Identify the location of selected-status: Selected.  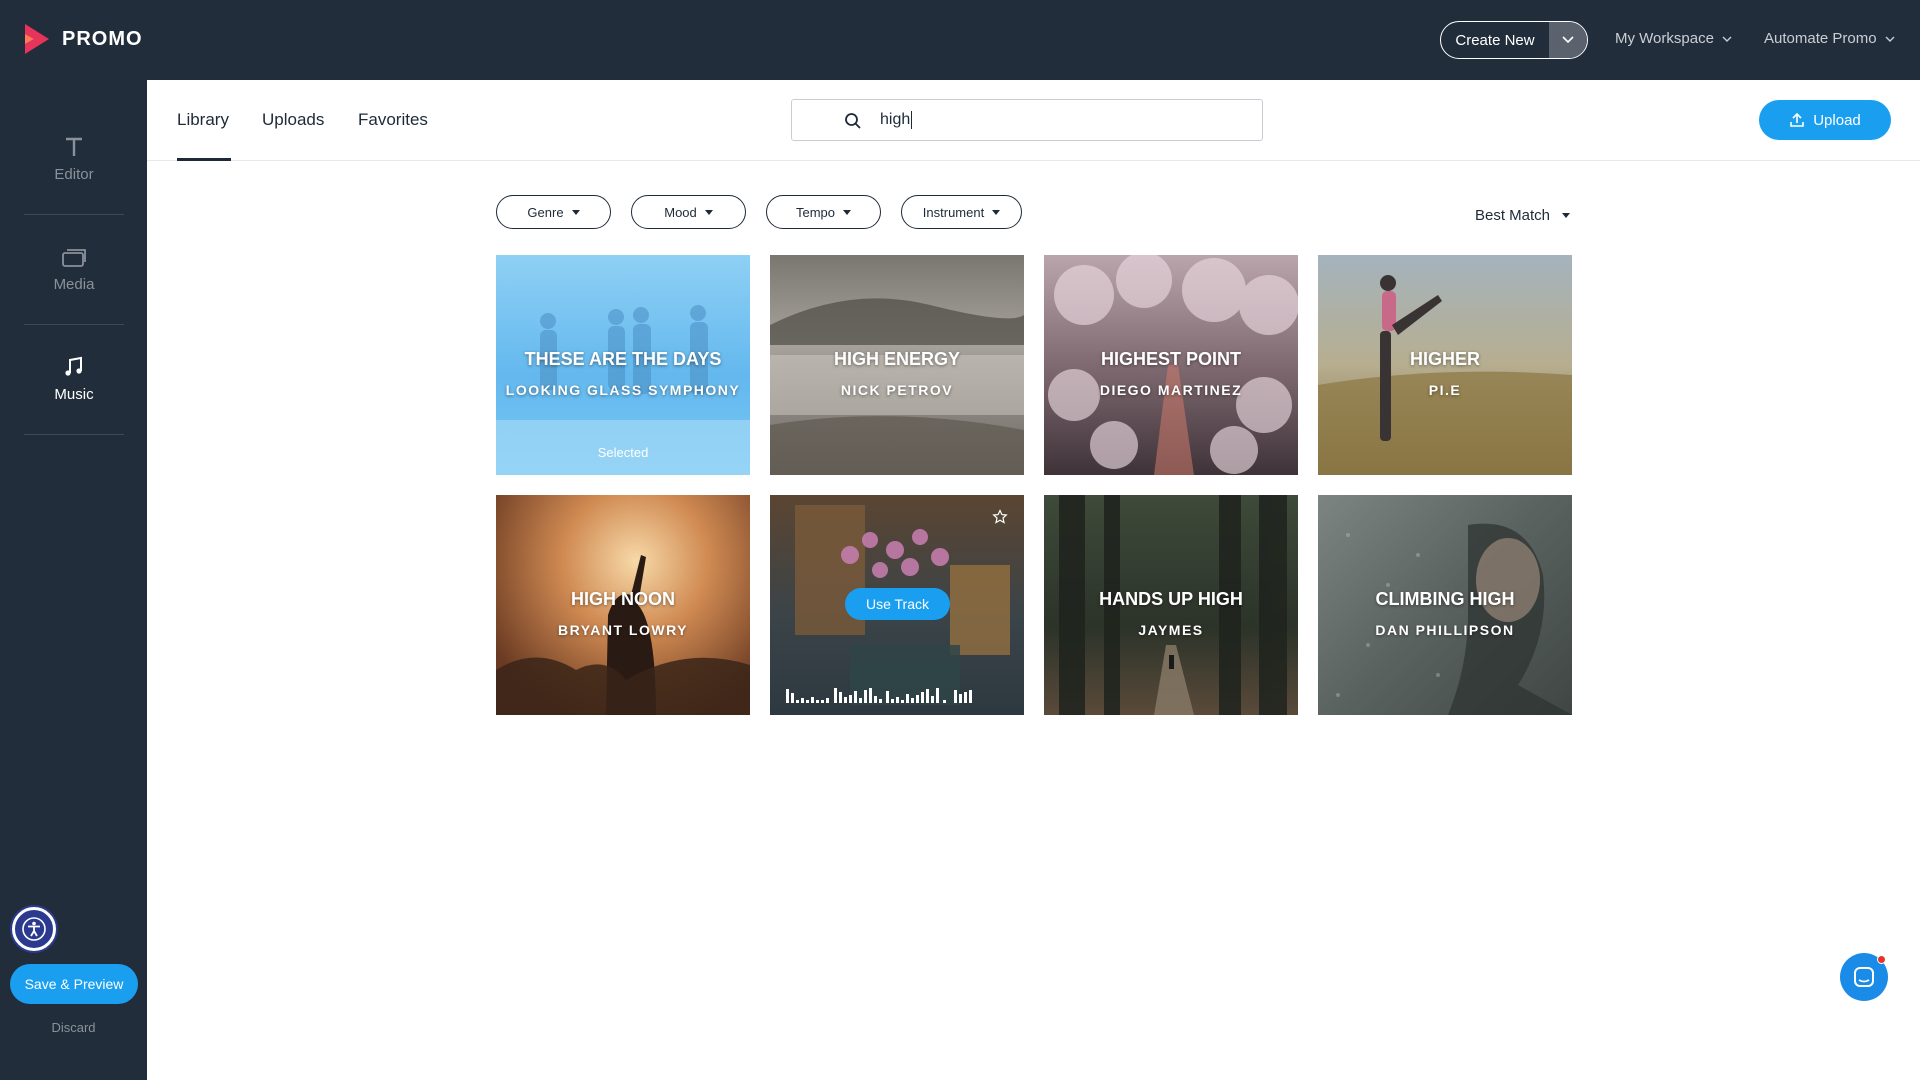
(623, 452).